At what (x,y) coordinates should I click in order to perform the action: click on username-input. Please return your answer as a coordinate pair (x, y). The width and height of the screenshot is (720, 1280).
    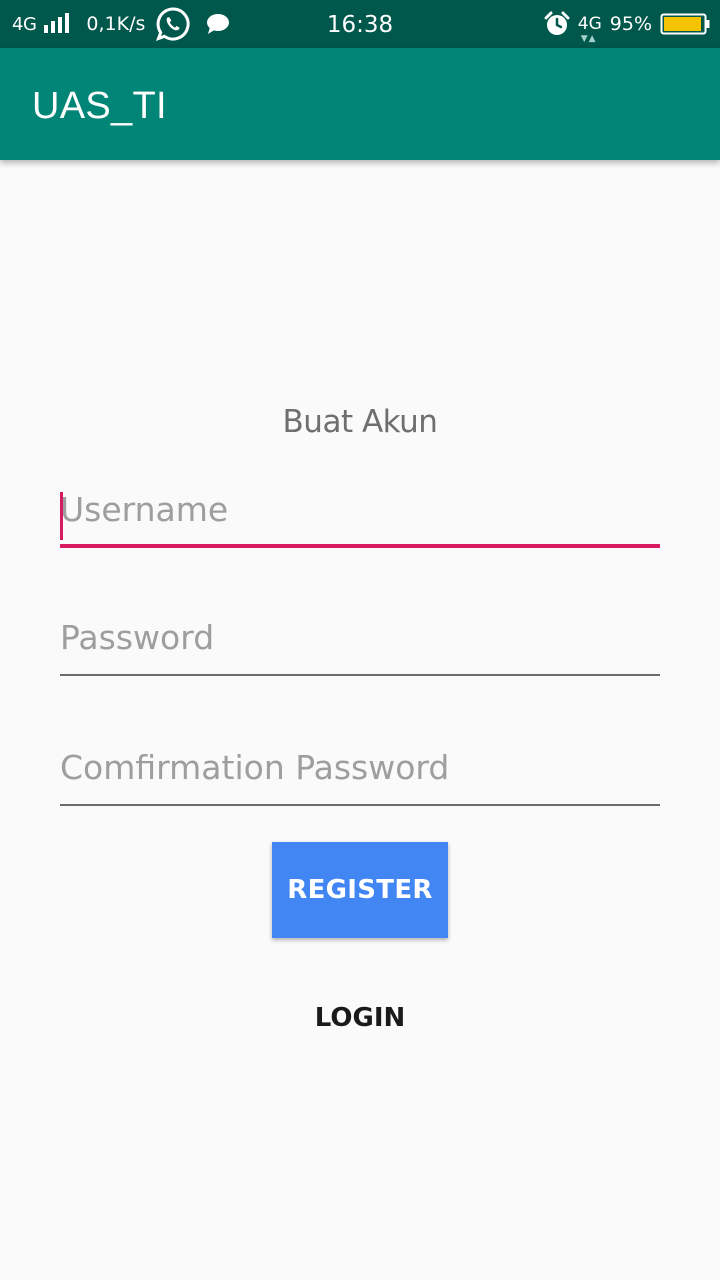
    Looking at the image, I should click on (360, 509).